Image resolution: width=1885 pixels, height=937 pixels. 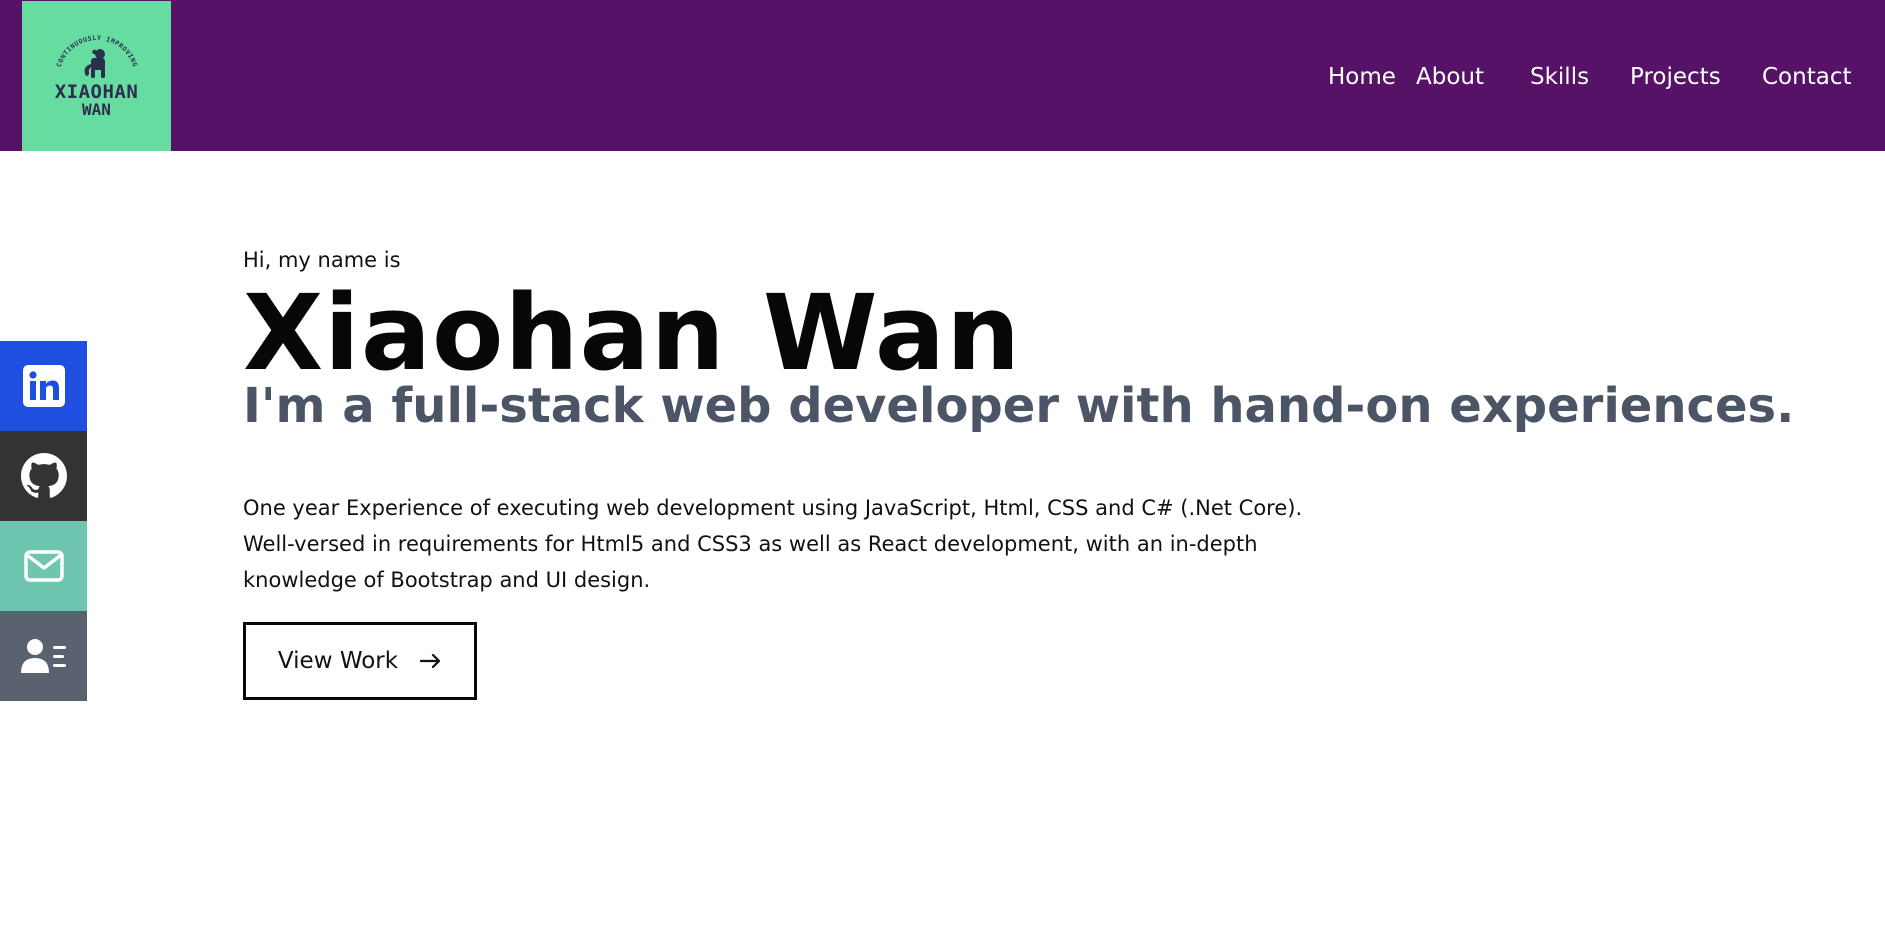 I want to click on social-sidebar, so click(x=43, y=521).